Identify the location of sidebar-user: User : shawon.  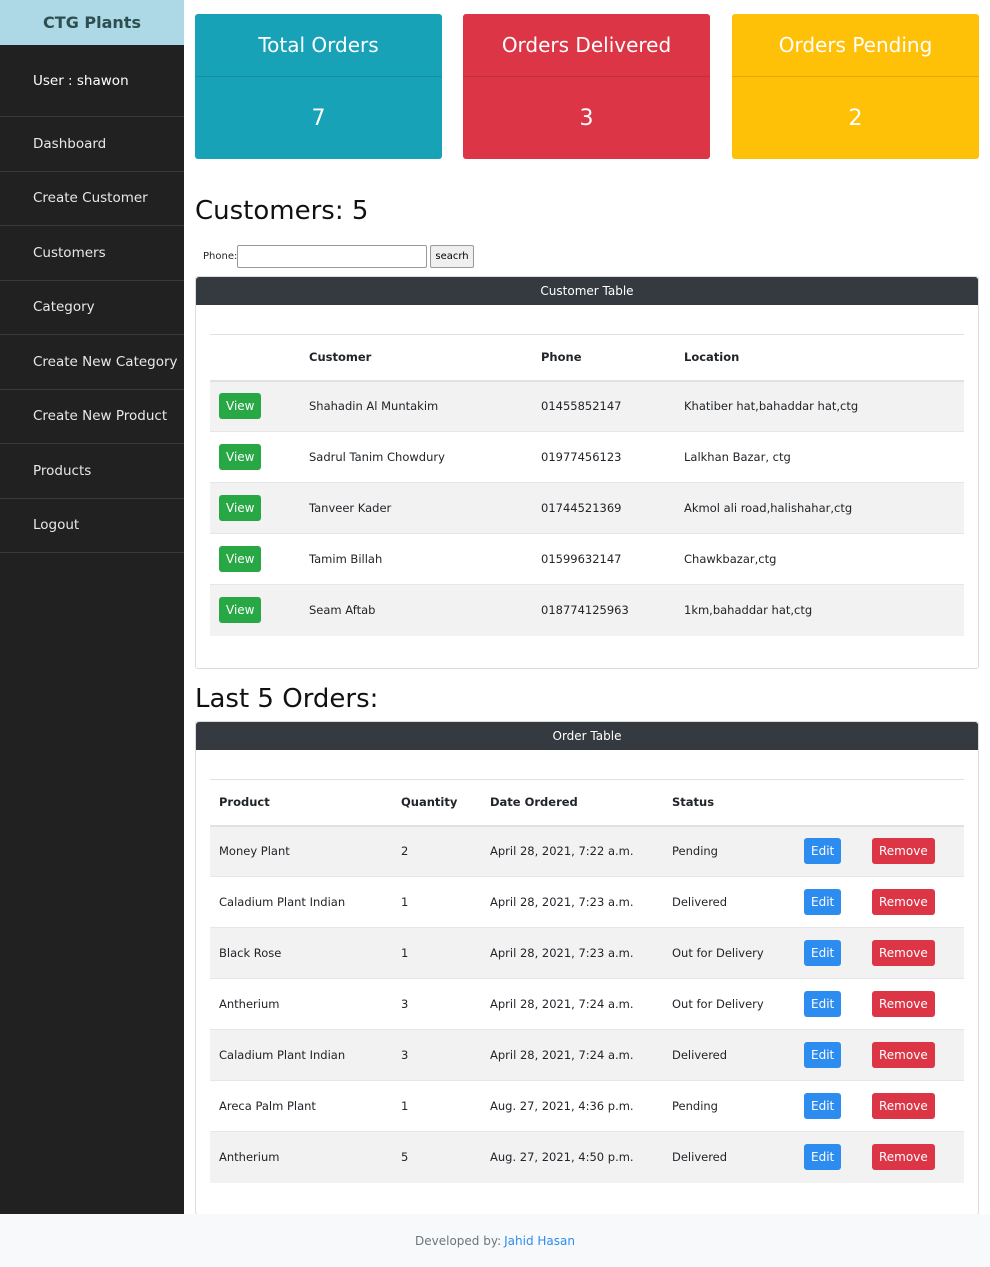
(92, 81).